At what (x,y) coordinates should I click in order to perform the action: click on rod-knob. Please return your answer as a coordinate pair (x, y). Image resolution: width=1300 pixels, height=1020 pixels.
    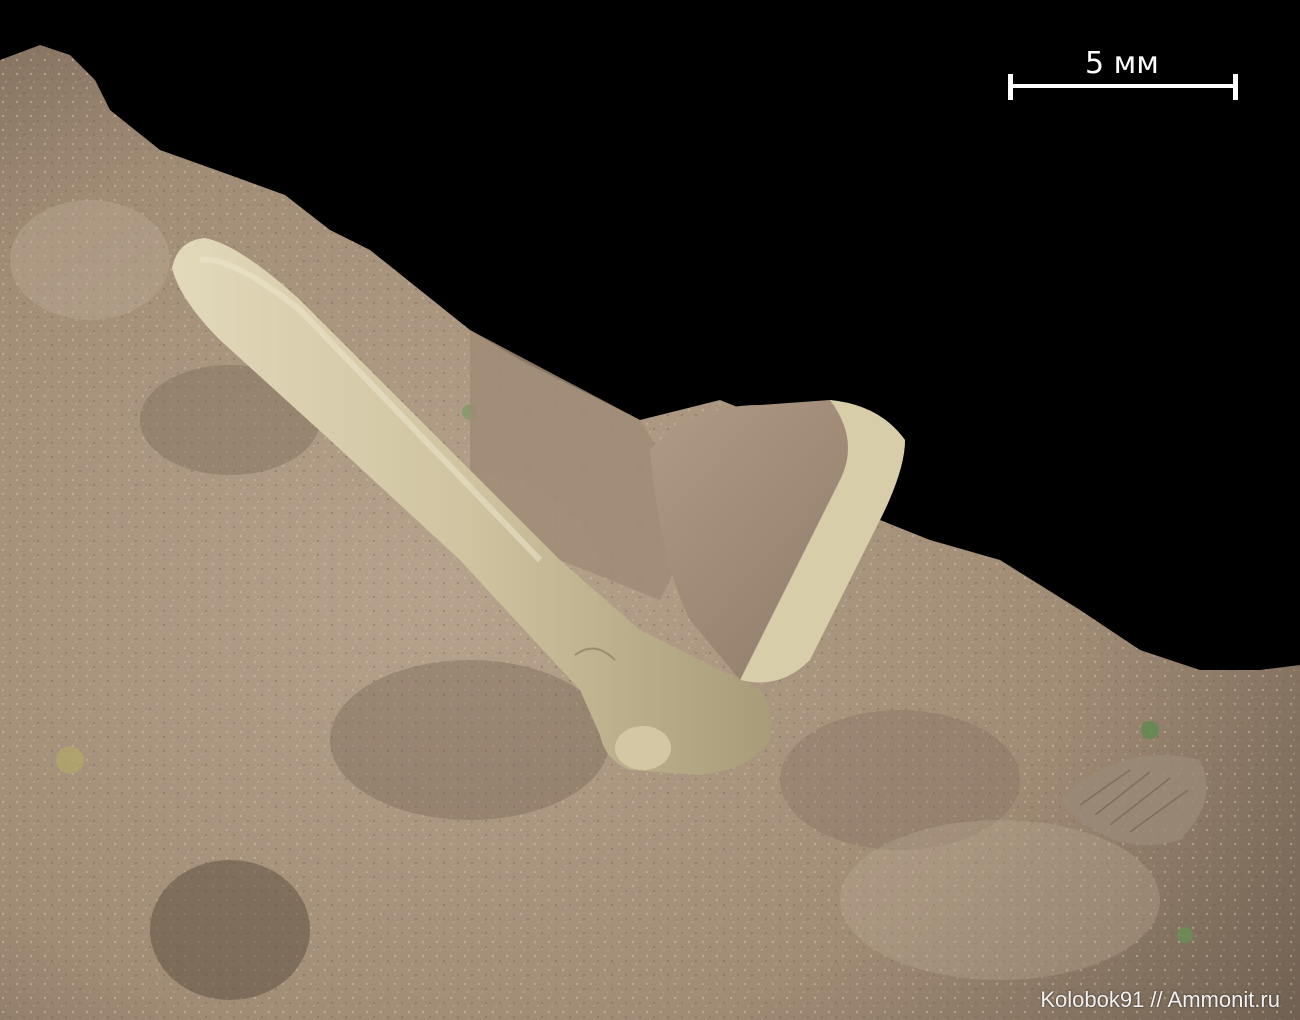
    Looking at the image, I should click on (643, 748).